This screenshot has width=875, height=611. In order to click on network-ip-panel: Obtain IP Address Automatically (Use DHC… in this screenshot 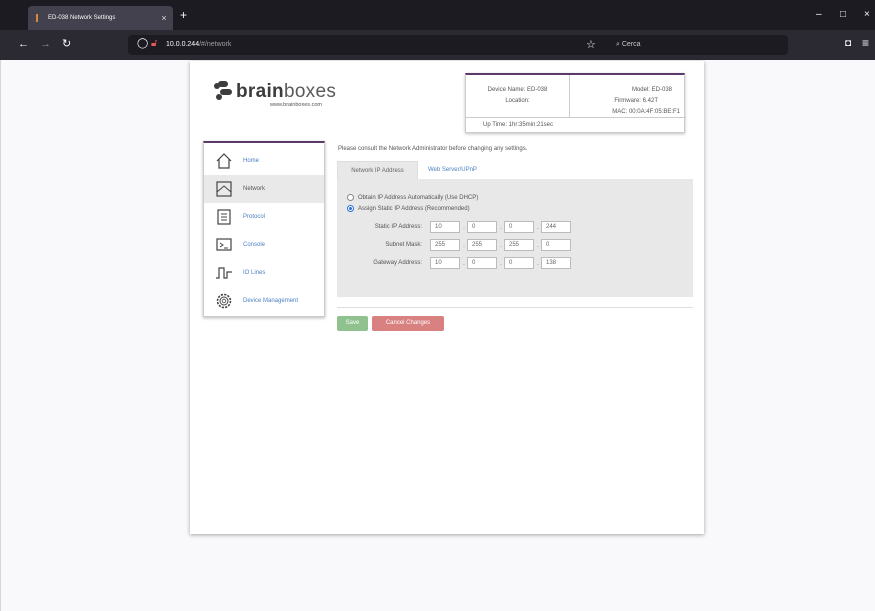, I will do `click(515, 238)`.